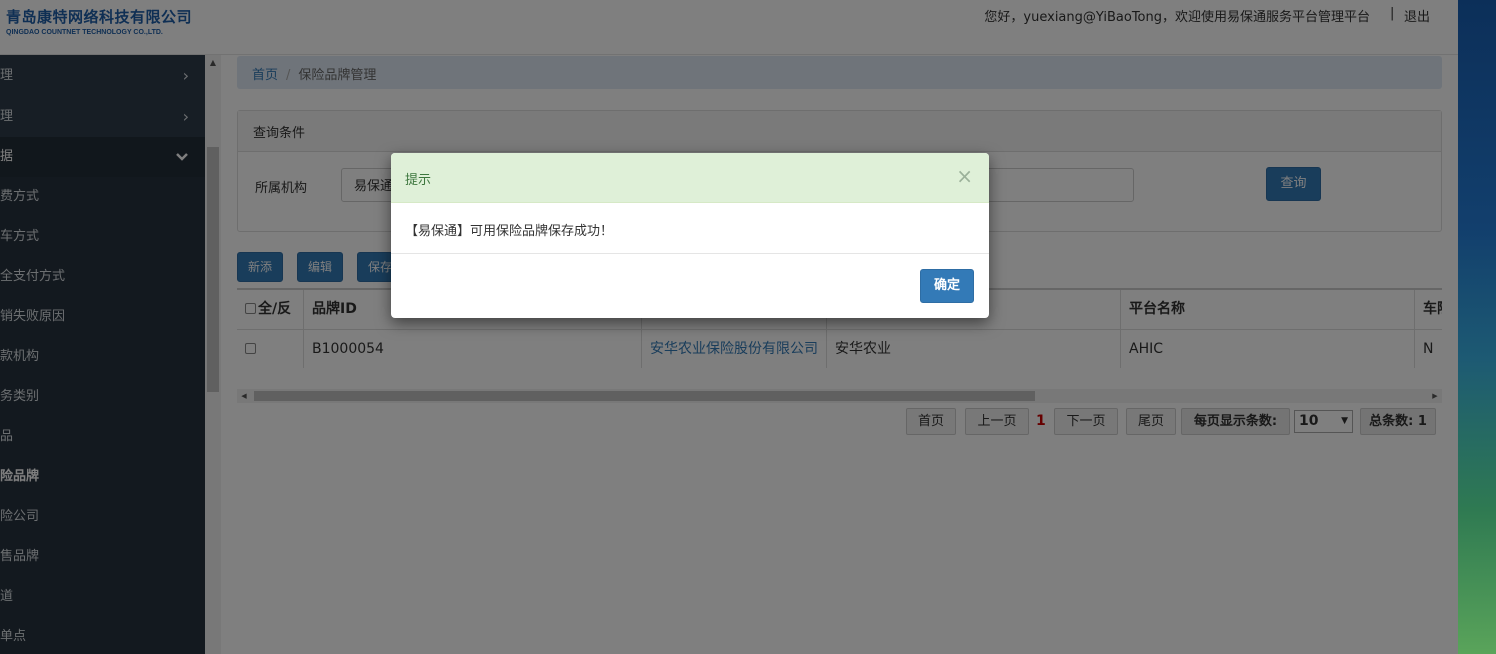 The width and height of the screenshot is (1496, 654). I want to click on alert-modal: 提示 × 【易保通】可用保险品牌保存成功！ 确定, so click(690, 235).